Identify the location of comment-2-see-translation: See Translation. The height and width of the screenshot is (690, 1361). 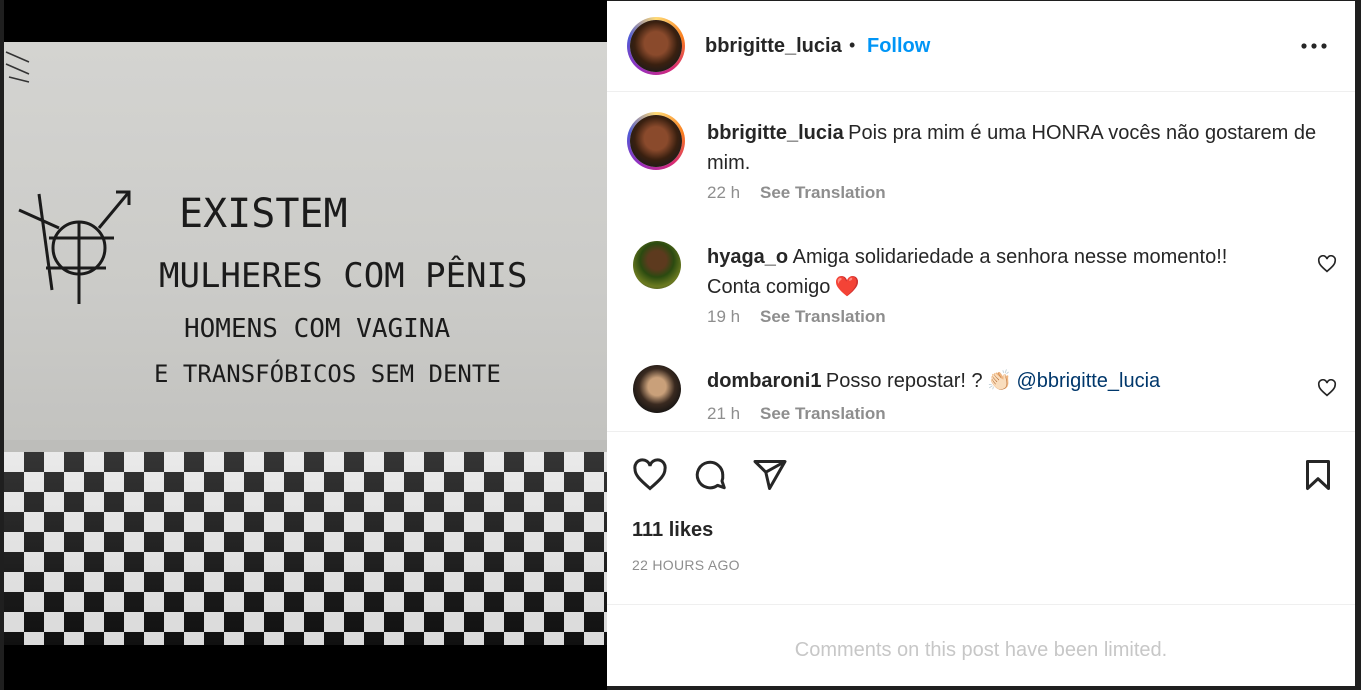
(823, 414).